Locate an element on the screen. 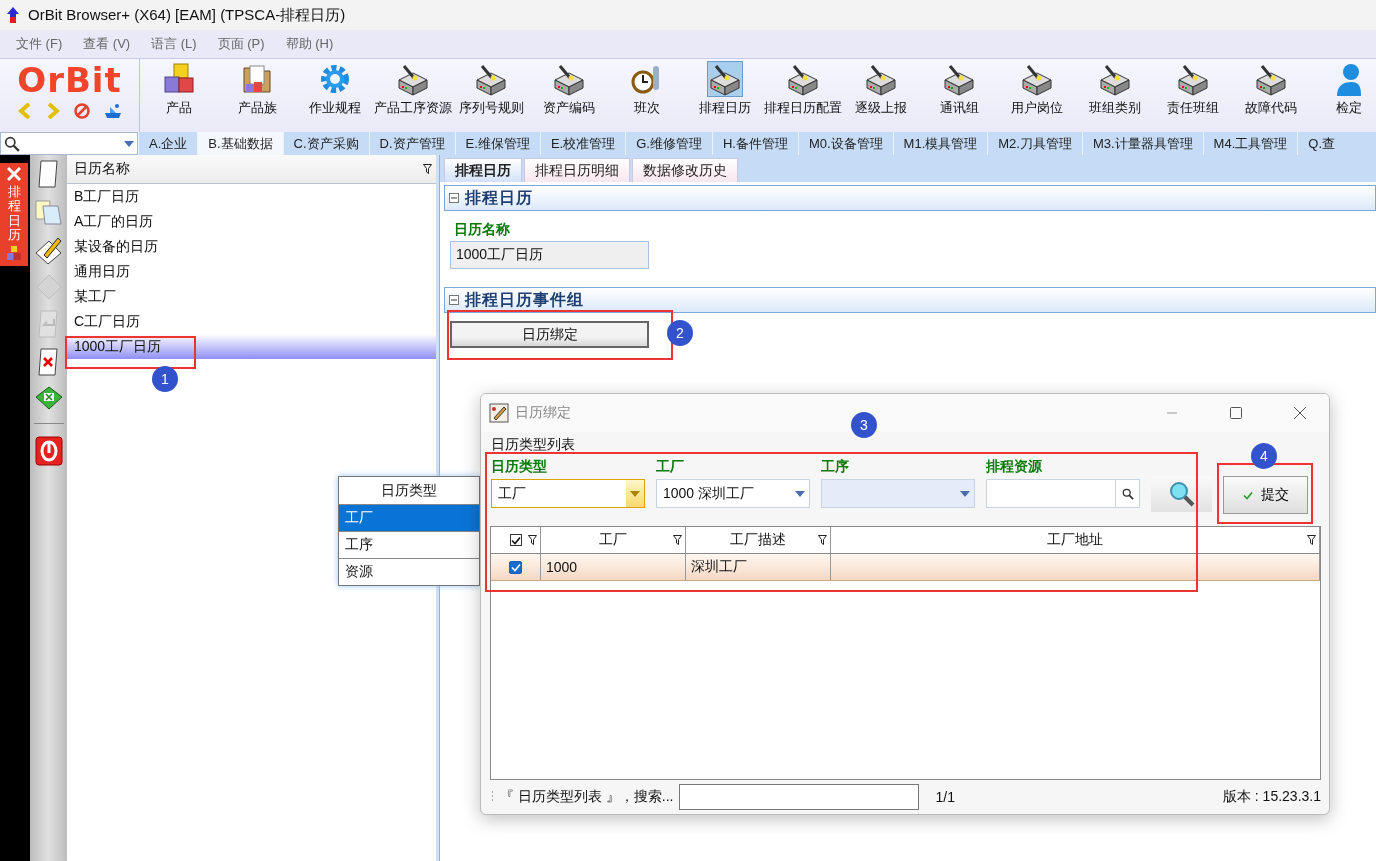  menu-item: 页面 (P) is located at coordinates (241, 44).